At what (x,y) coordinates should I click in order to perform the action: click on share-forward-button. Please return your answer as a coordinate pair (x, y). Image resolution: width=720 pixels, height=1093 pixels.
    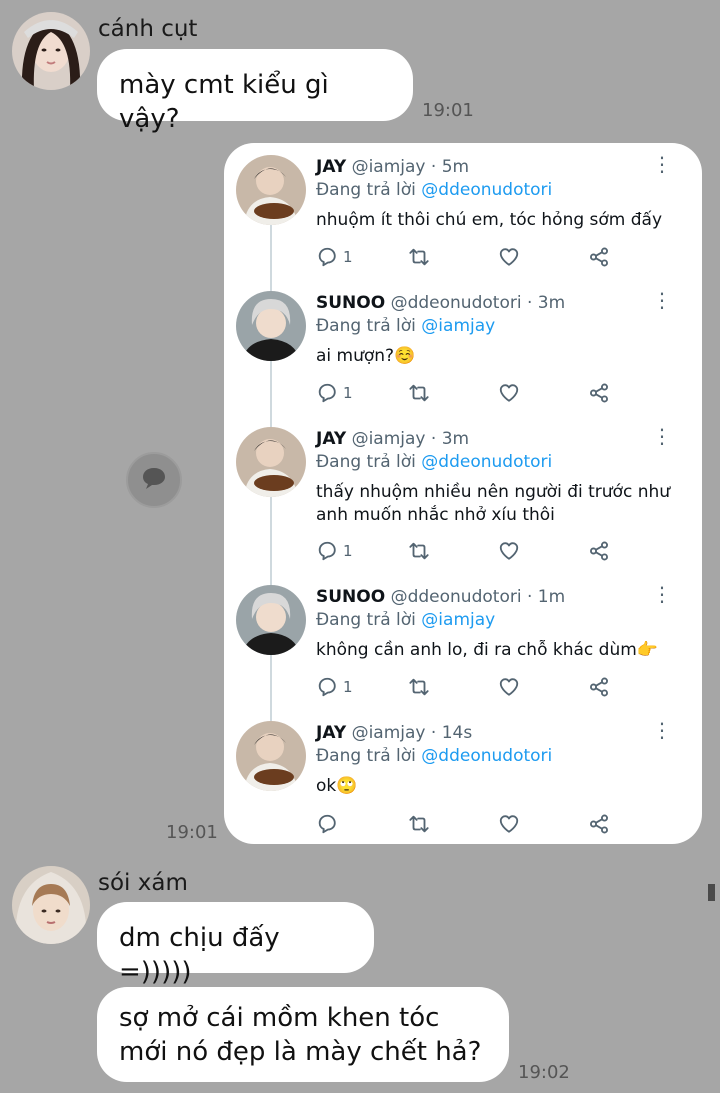
    Looking at the image, I should click on (154, 480).